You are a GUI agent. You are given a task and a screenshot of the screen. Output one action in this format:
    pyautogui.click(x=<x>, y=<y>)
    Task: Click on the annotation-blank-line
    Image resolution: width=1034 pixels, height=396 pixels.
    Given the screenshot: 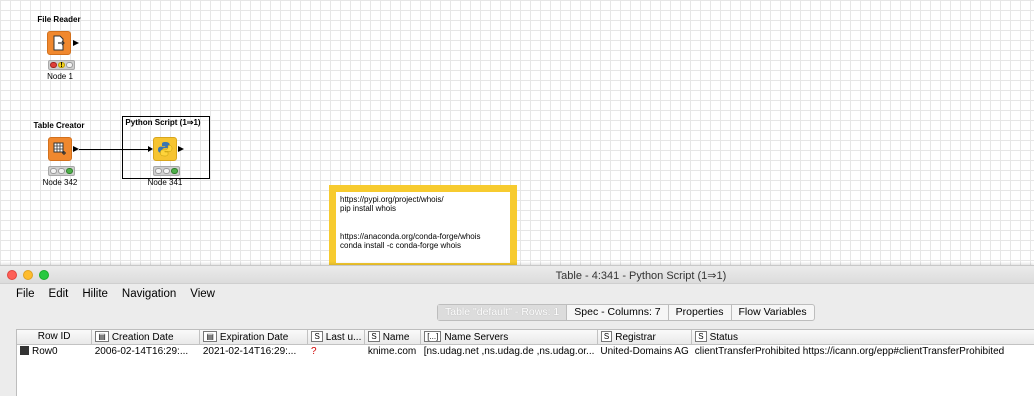 What is the action you would take?
    pyautogui.click(x=423, y=222)
    